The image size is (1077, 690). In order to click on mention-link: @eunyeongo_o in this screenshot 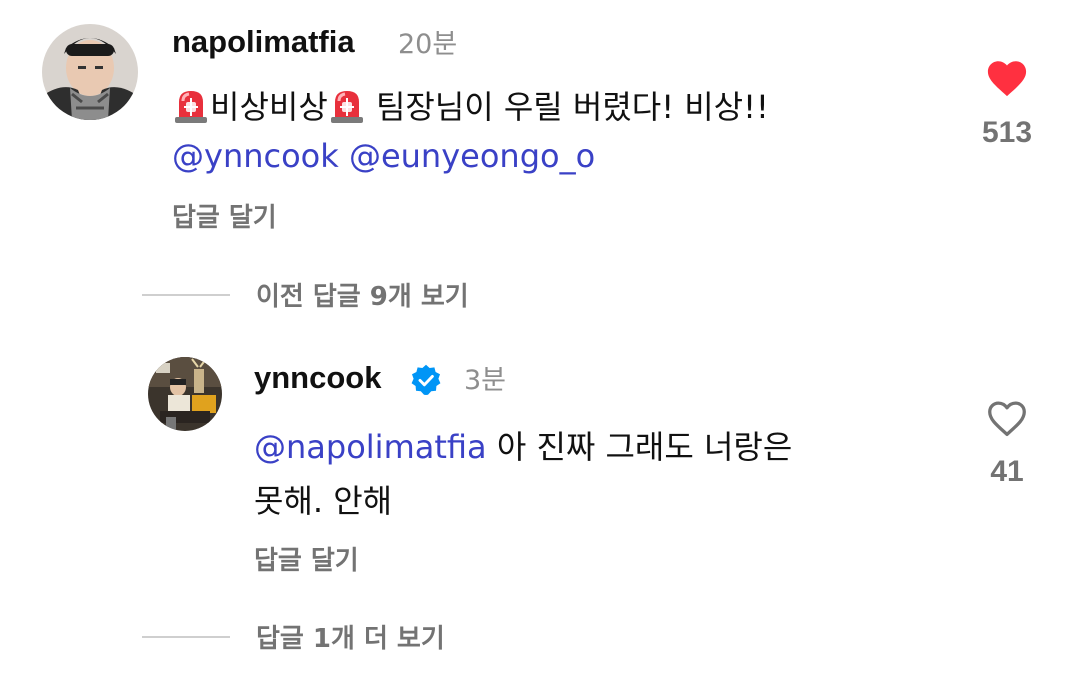, I will do `click(472, 156)`.